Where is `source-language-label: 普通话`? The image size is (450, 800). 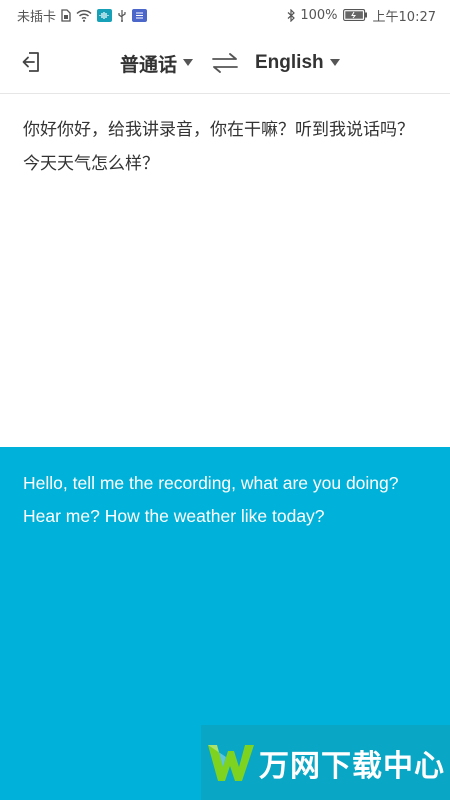
source-language-label: 普通话 is located at coordinates (149, 64).